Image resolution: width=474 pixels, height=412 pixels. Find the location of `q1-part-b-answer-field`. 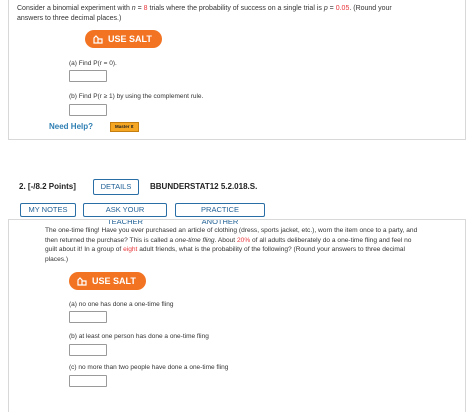

q1-part-b-answer-field is located at coordinates (88, 110).